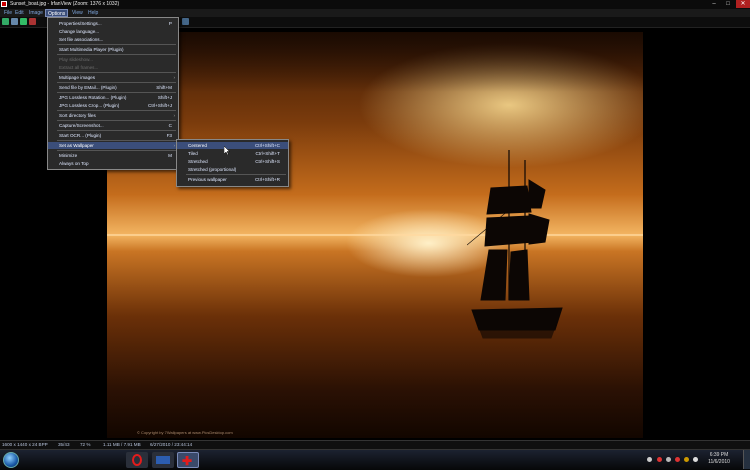  What do you see at coordinates (113, 115) in the screenshot?
I see `menu-item-sort-files: Sort directory files ›` at bounding box center [113, 115].